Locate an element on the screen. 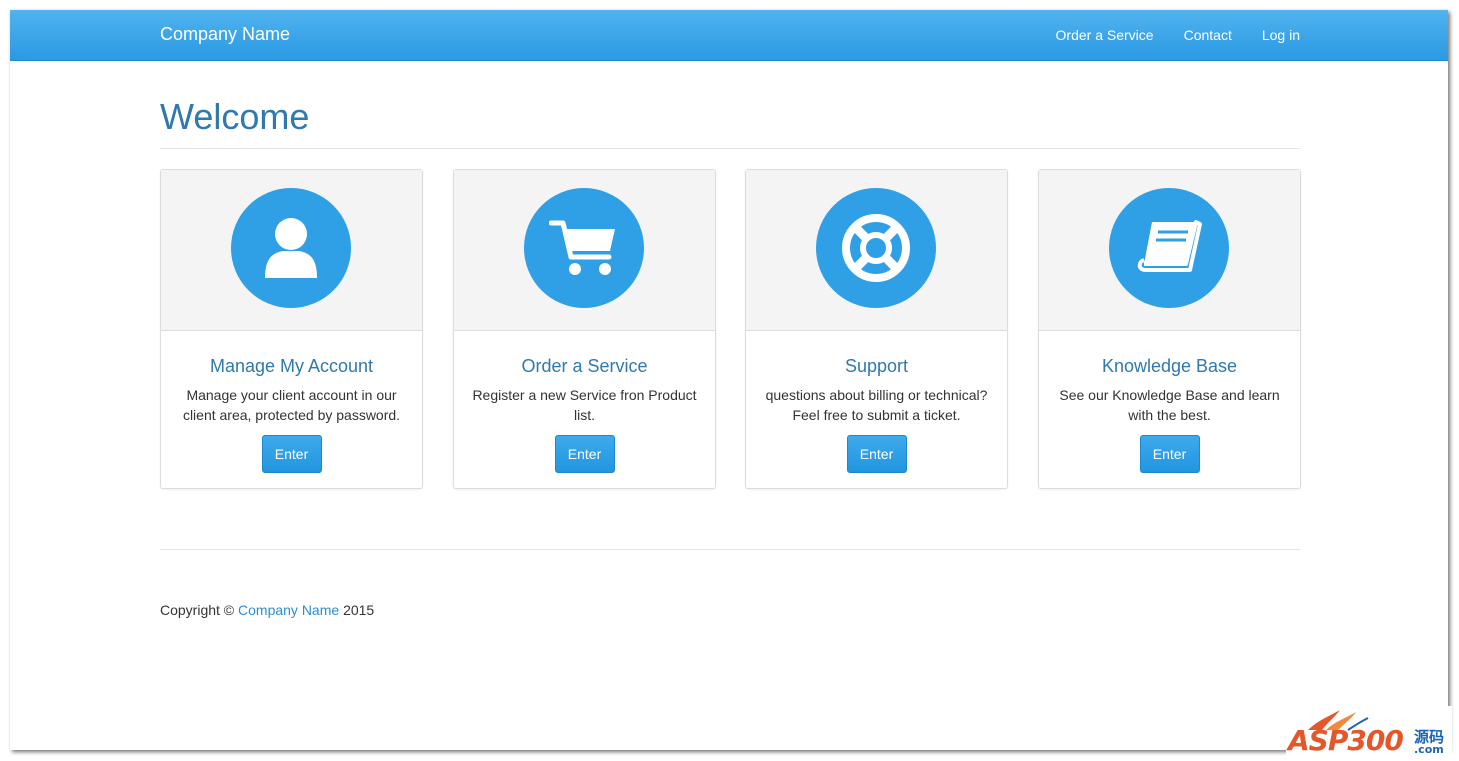 This screenshot has width=1459, height=761. card-title: Order a Service is located at coordinates (584, 366).